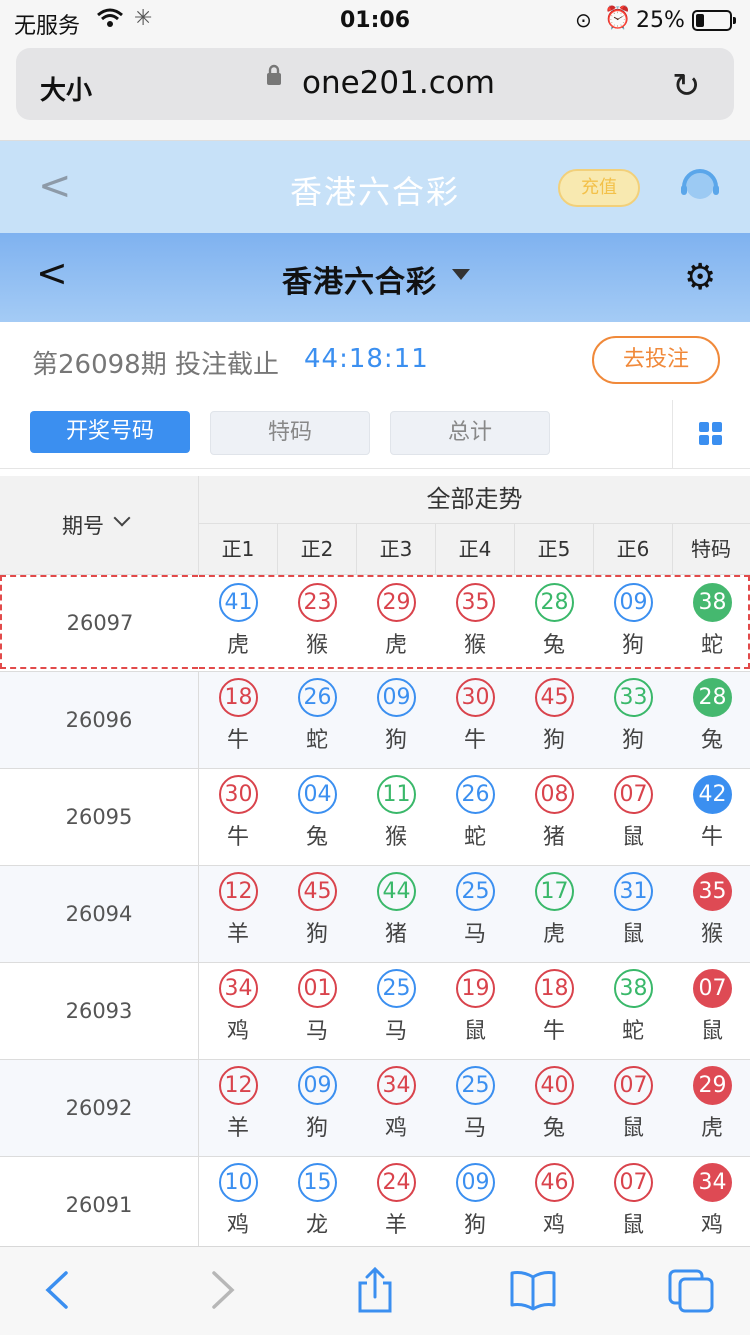  I want to click on tab-bar: 开奖号码 特码 总计, so click(375, 434).